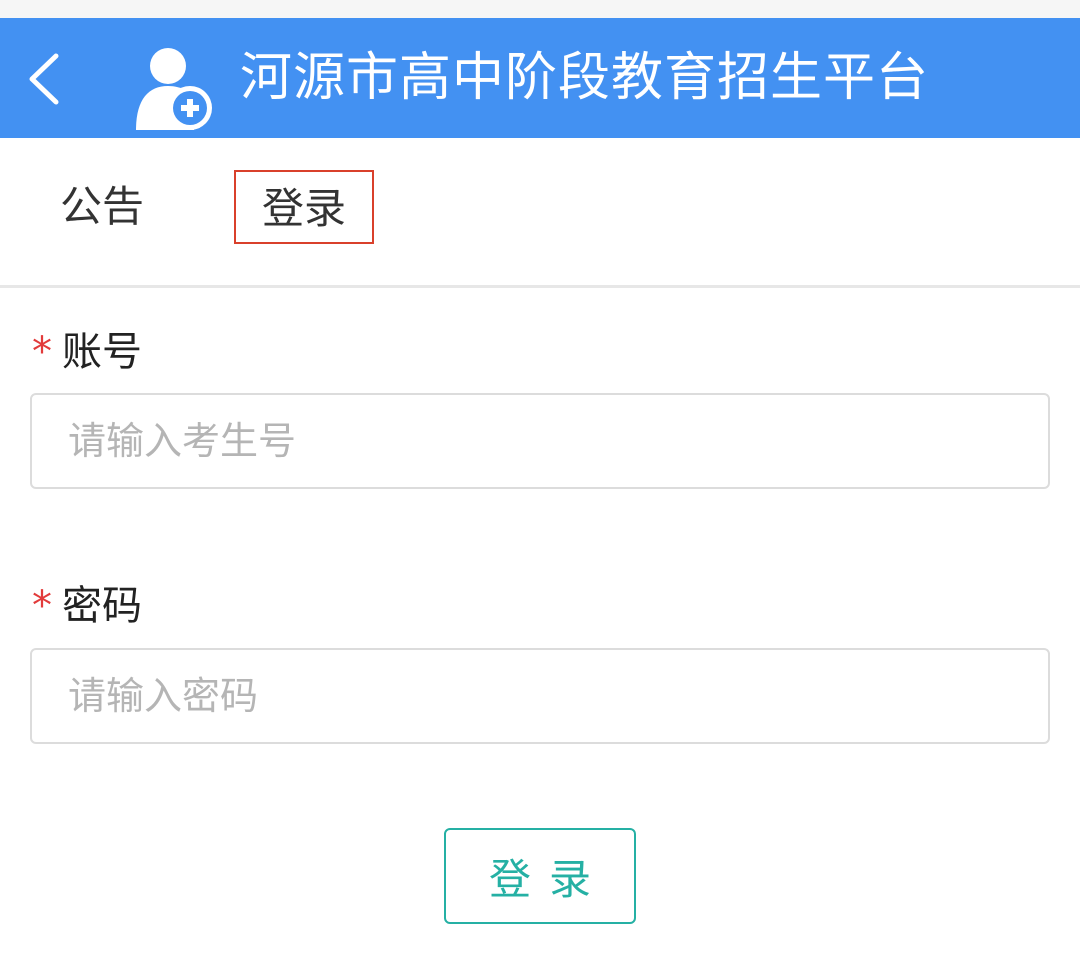 The height and width of the screenshot is (958, 1080). I want to click on app-title: 河源市高中阶段教育招生平台, so click(585, 78).